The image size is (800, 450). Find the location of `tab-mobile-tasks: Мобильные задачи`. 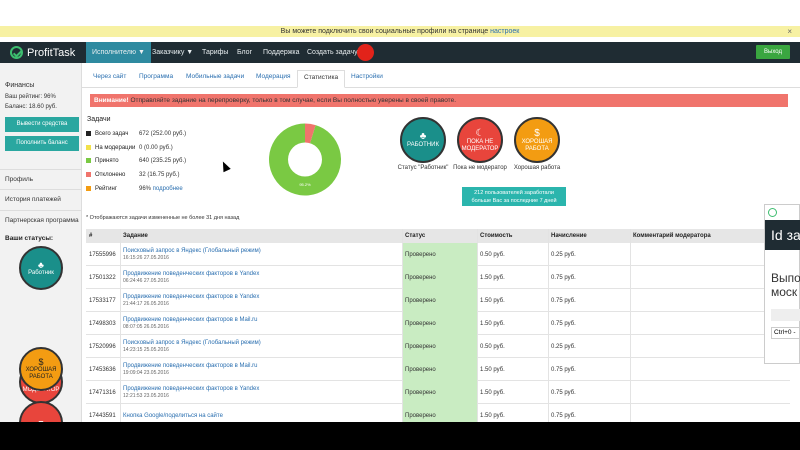

tab-mobile-tasks: Мобильные задачи is located at coordinates (215, 79).